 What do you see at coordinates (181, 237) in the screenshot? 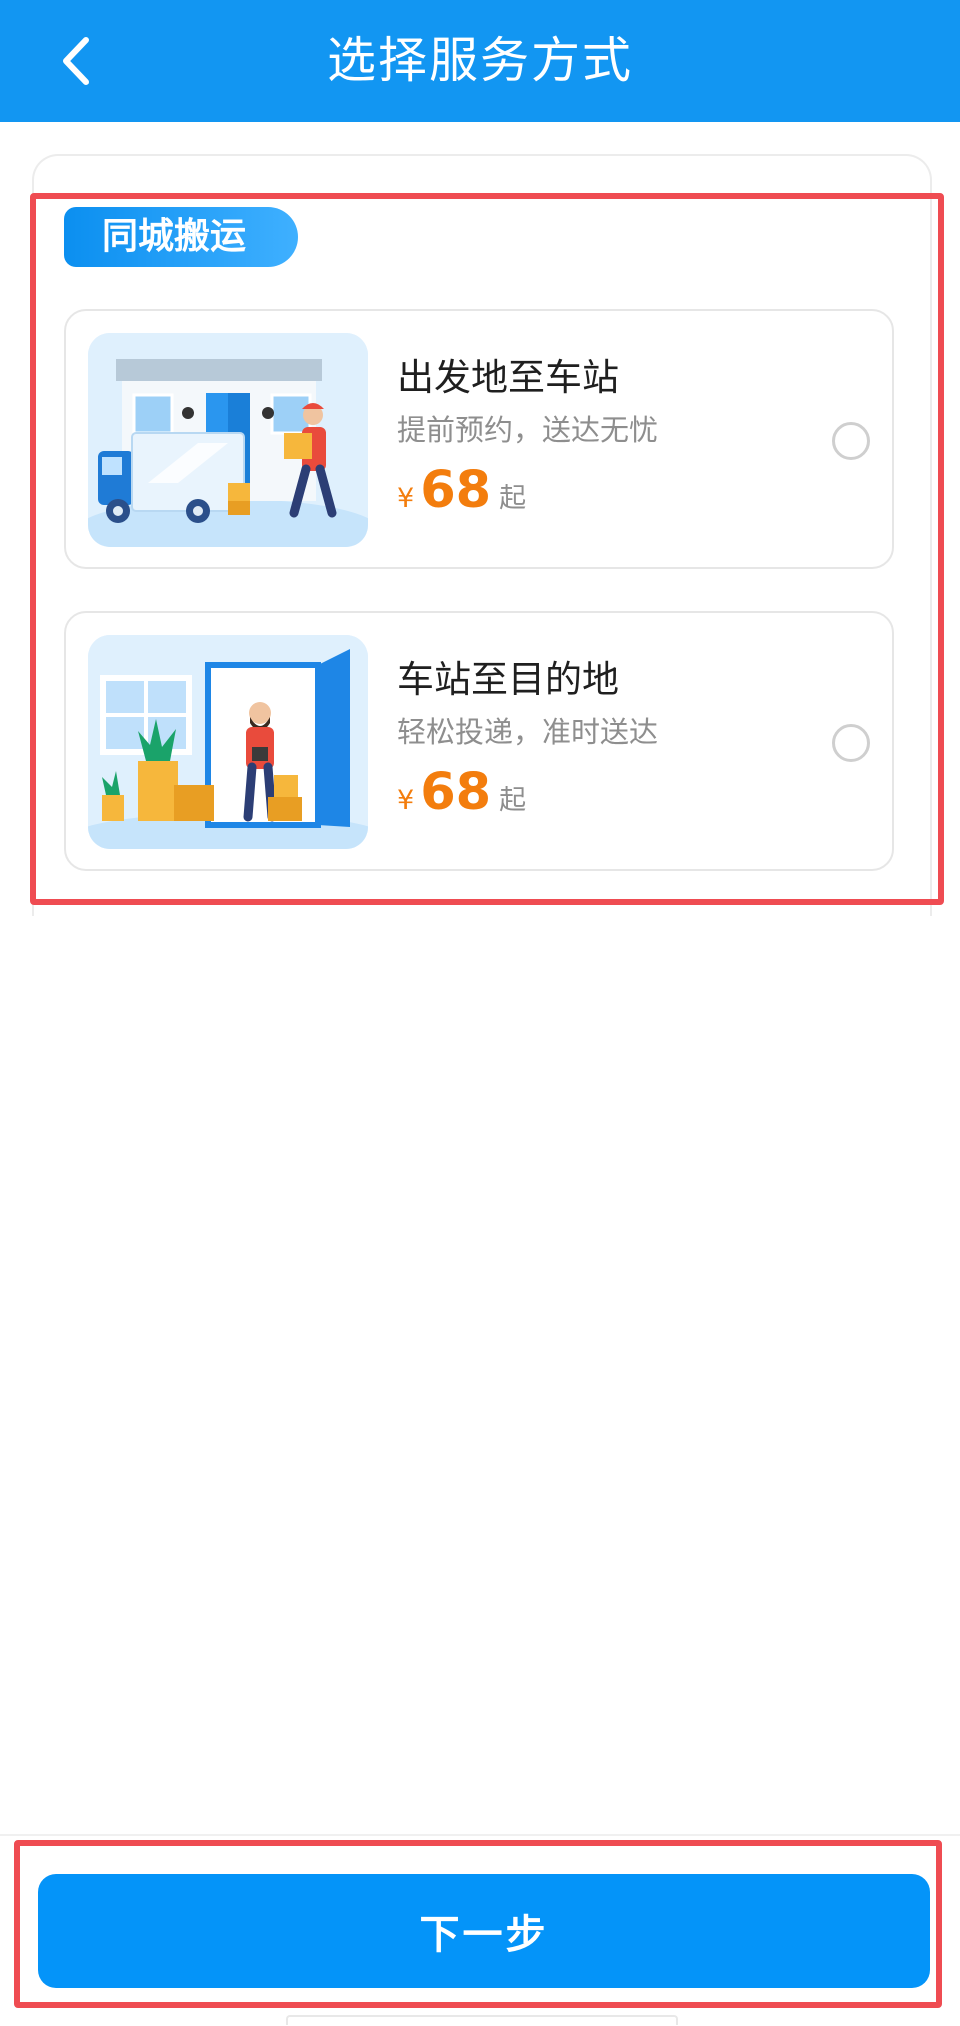
I see `section-badge: 同城搬运` at bounding box center [181, 237].